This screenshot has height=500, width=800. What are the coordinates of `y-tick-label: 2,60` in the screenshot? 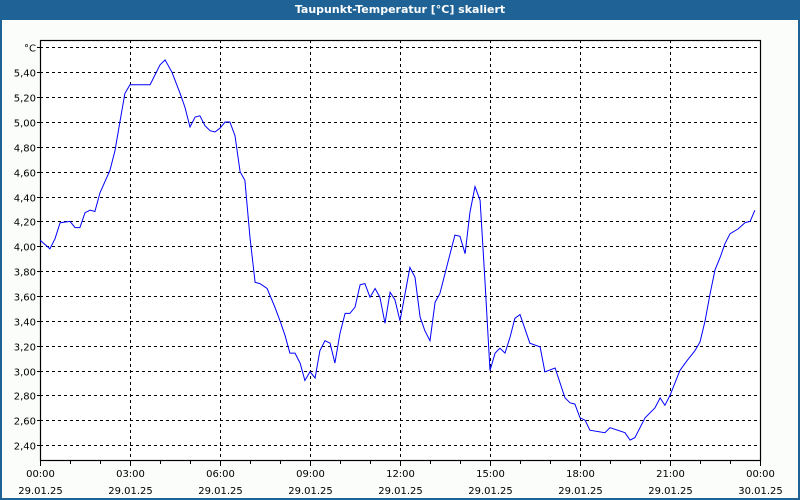 It's located at (25, 422).